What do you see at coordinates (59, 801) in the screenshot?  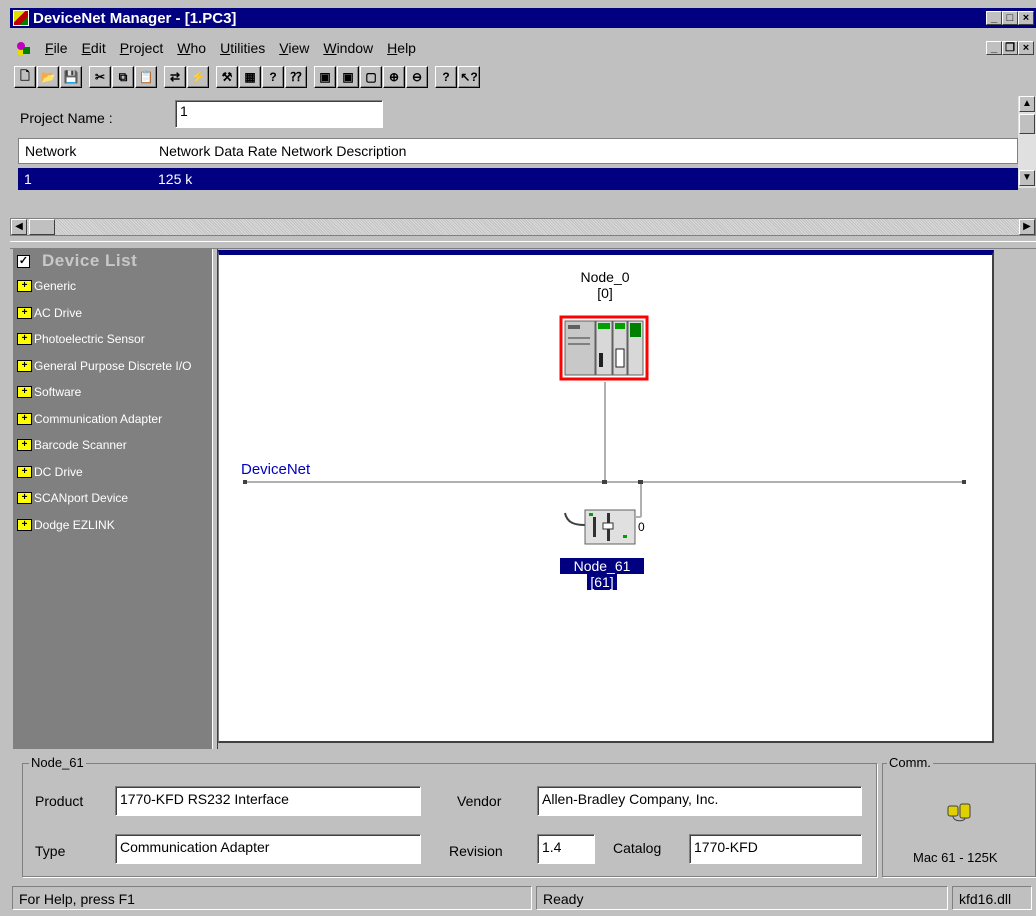 I see `product-label: Product` at bounding box center [59, 801].